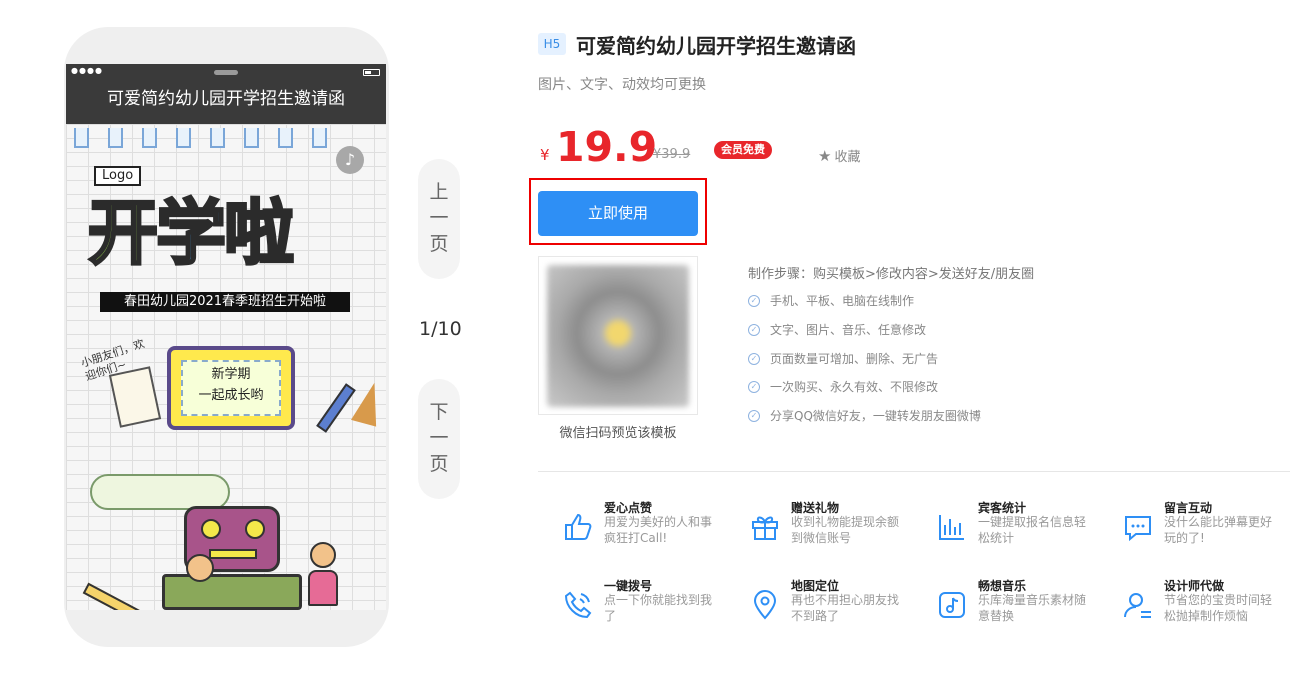  Describe the element at coordinates (440, 329) in the screenshot. I see `page-indicator: 1/10` at that location.